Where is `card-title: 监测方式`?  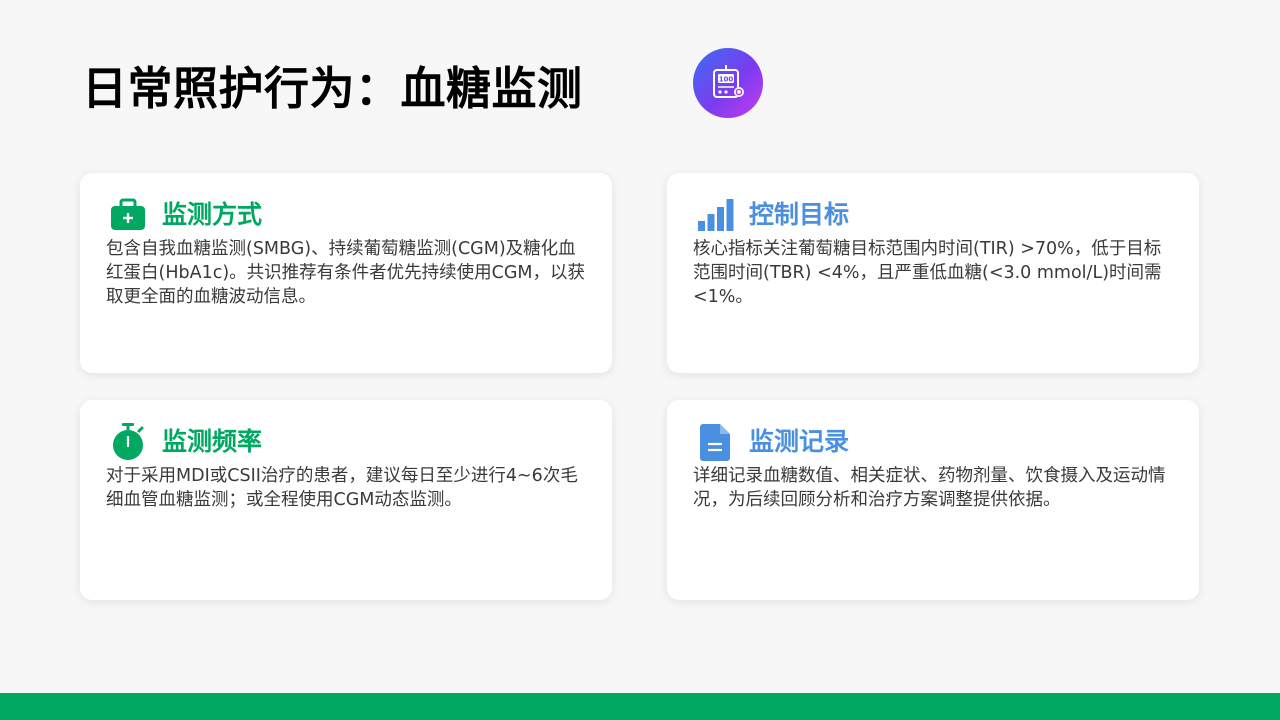
card-title: 监测方式 is located at coordinates (212, 214).